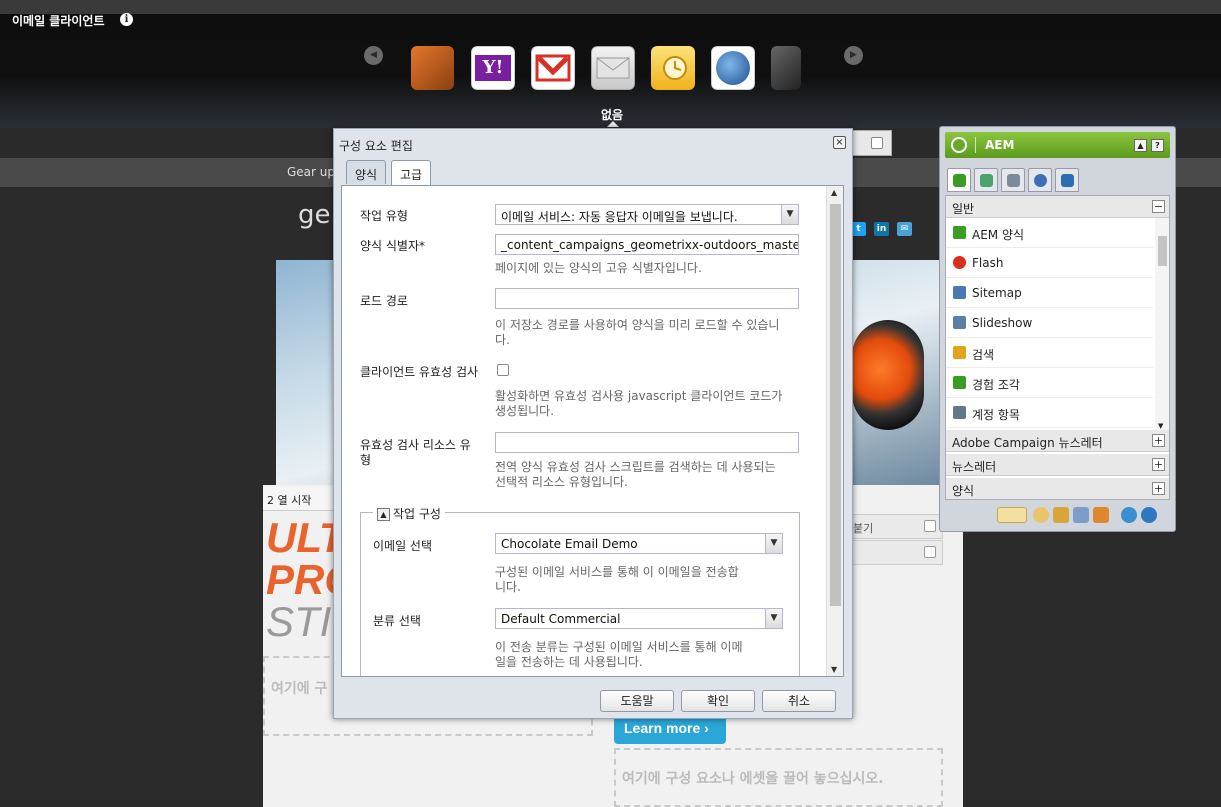 This screenshot has width=1221, height=807. Describe the element at coordinates (299, 499) in the screenshot. I see `column-start-bar: 2 열 시작` at that location.